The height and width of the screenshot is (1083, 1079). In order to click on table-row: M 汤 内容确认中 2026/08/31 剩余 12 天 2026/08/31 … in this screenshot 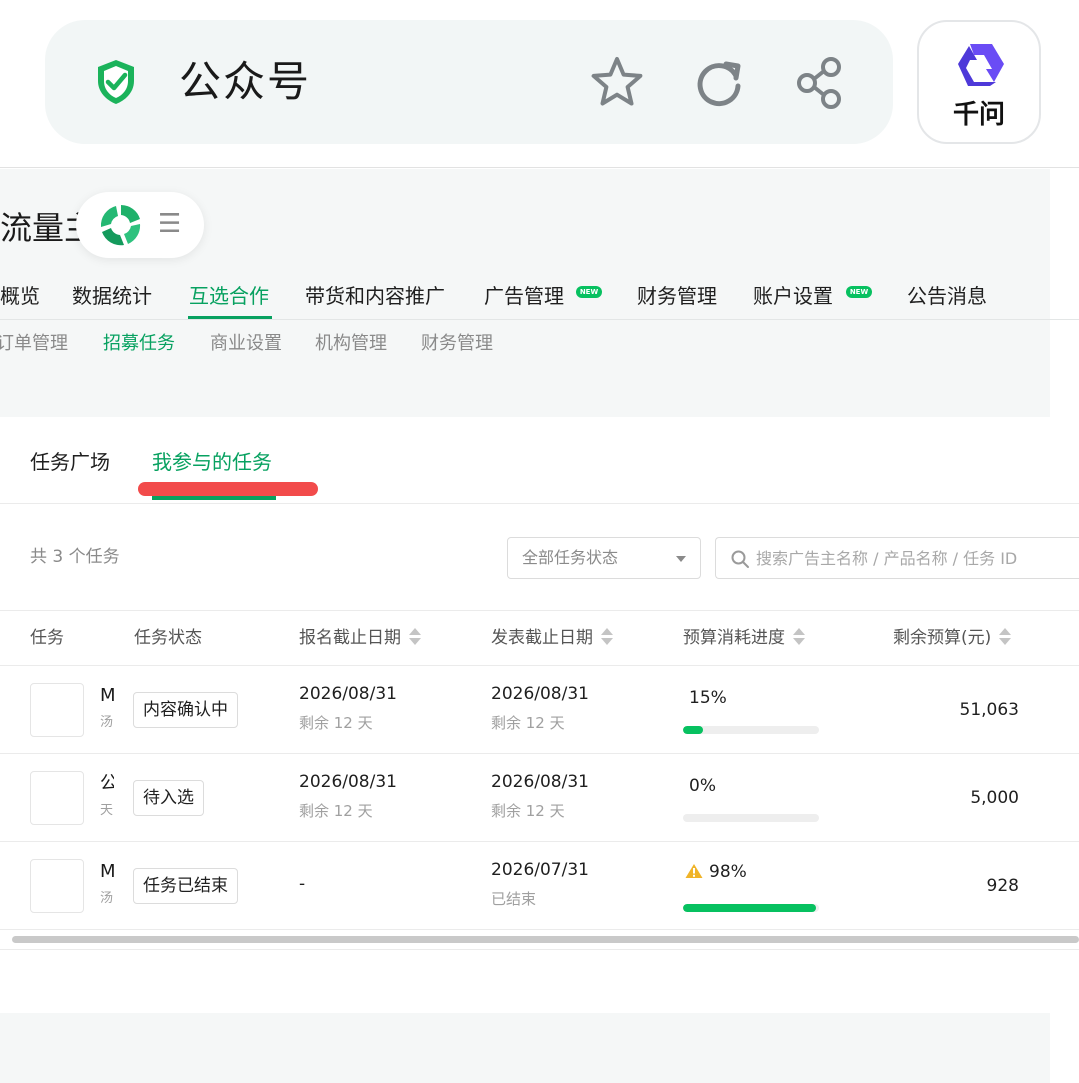, I will do `click(539, 710)`.